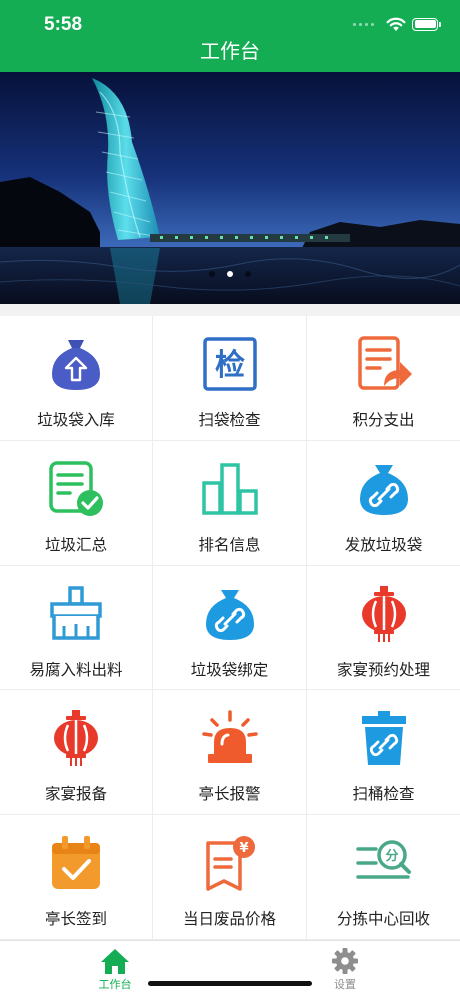  Describe the element at coordinates (391, 856) in the screenshot. I see `svg-text: 分` at that location.